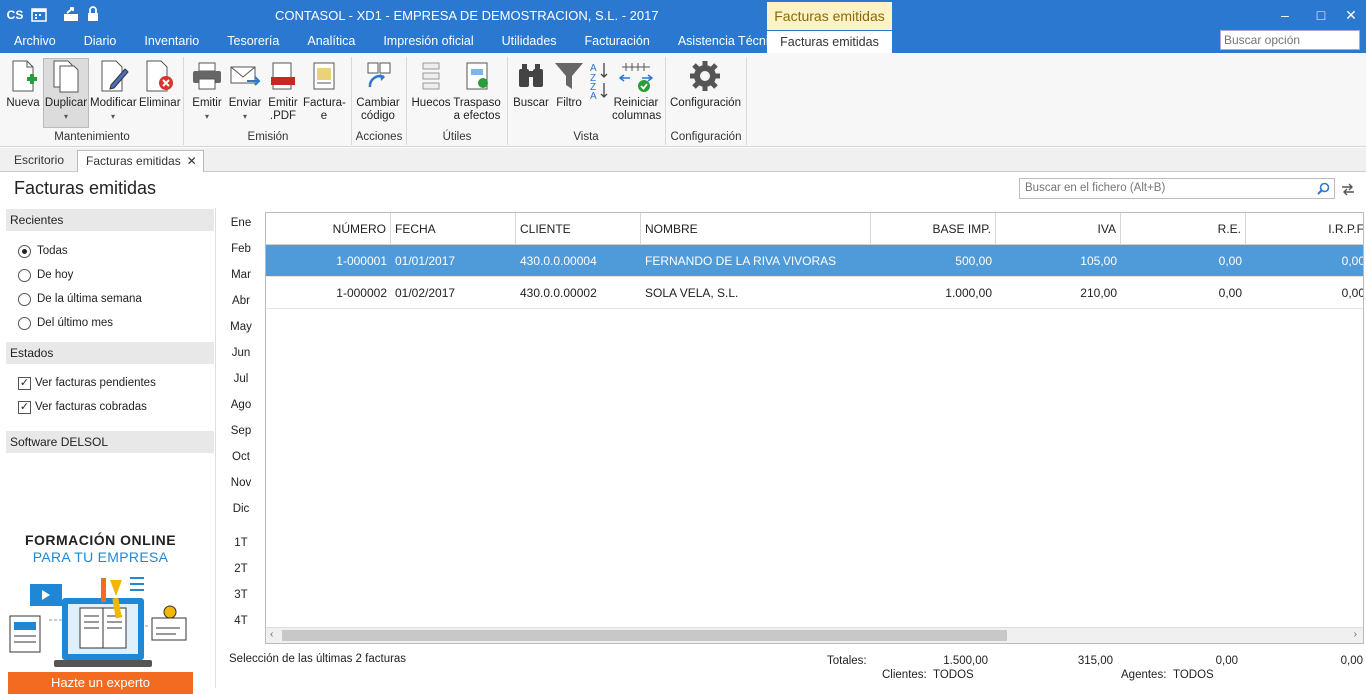 This screenshot has height=694, width=1366. I want to click on maximize-button: □, so click(1321, 15).